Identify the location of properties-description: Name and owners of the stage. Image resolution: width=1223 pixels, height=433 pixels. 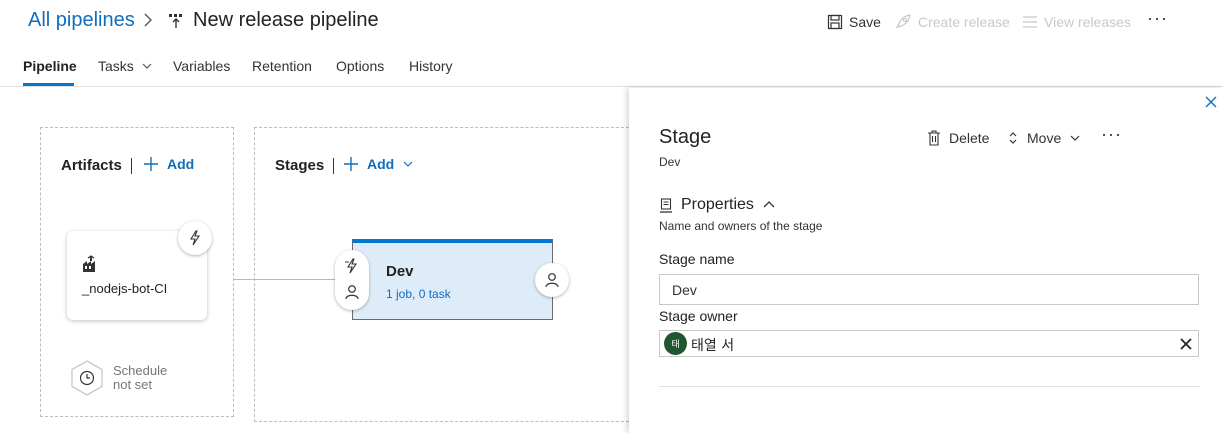
(741, 226).